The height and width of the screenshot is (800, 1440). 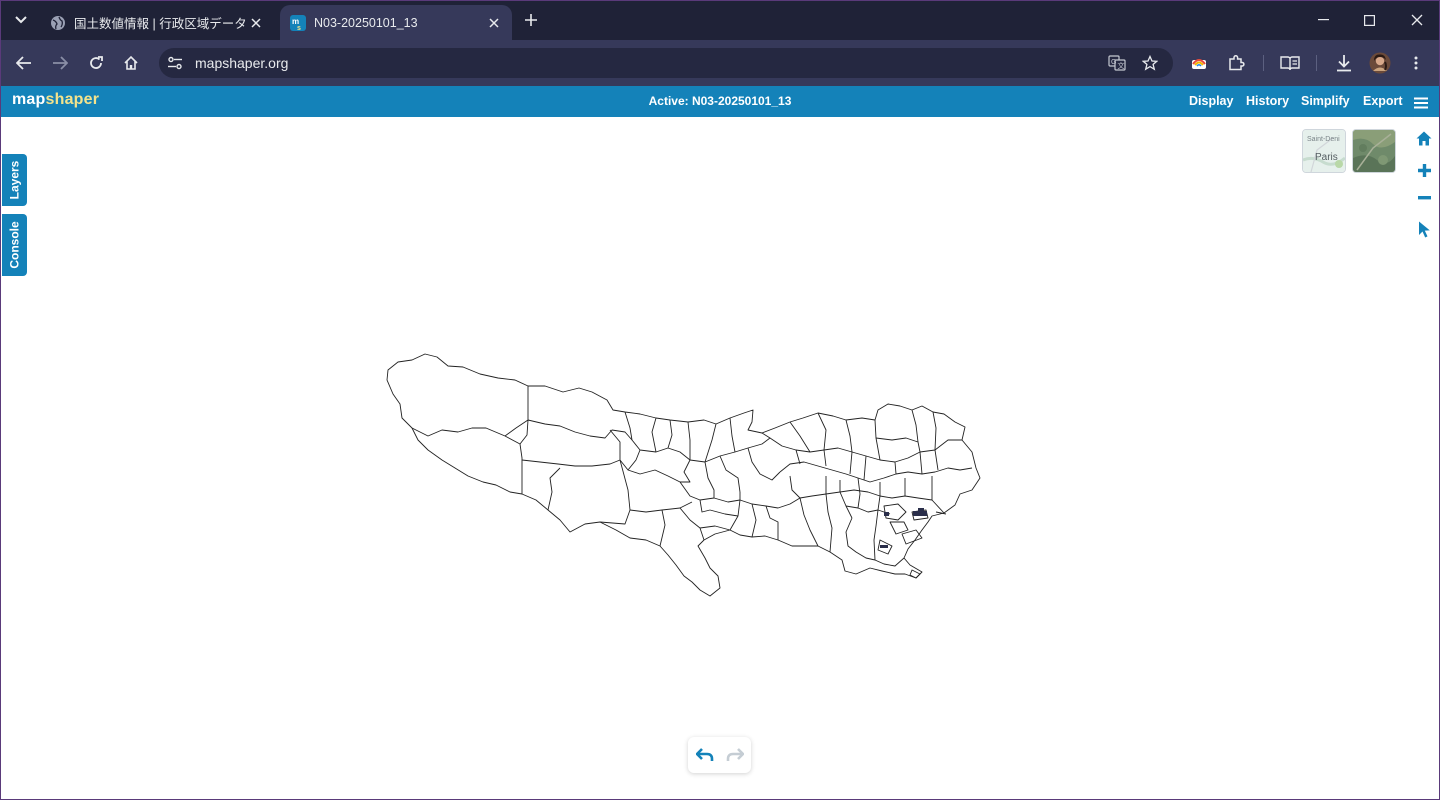 What do you see at coordinates (1344, 63) in the screenshot?
I see `download-icon` at bounding box center [1344, 63].